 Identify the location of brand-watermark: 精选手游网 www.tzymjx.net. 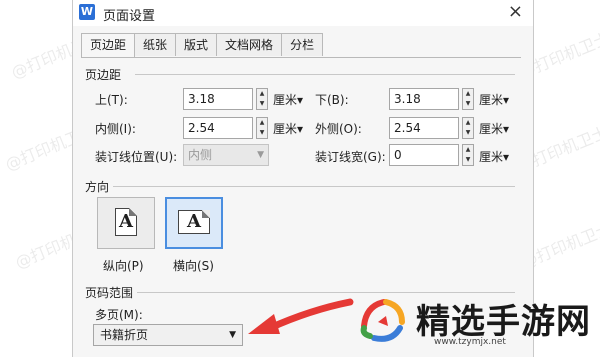
(476, 322).